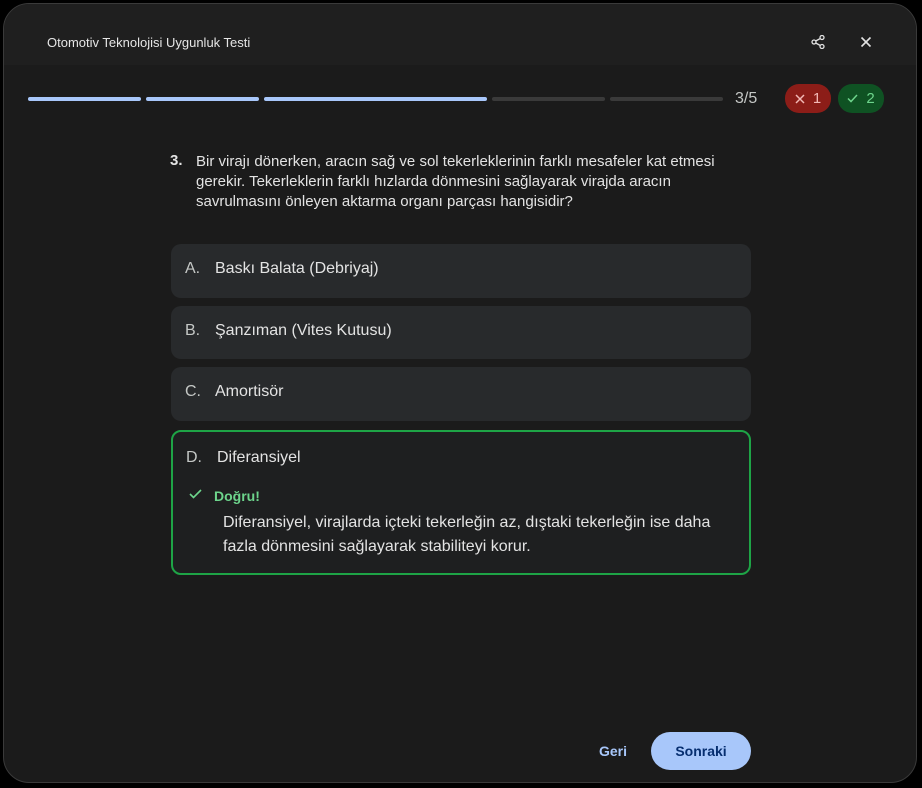 The height and width of the screenshot is (788, 922). Describe the element at coordinates (237, 496) in the screenshot. I see `feedback-title: Doğru!` at that location.